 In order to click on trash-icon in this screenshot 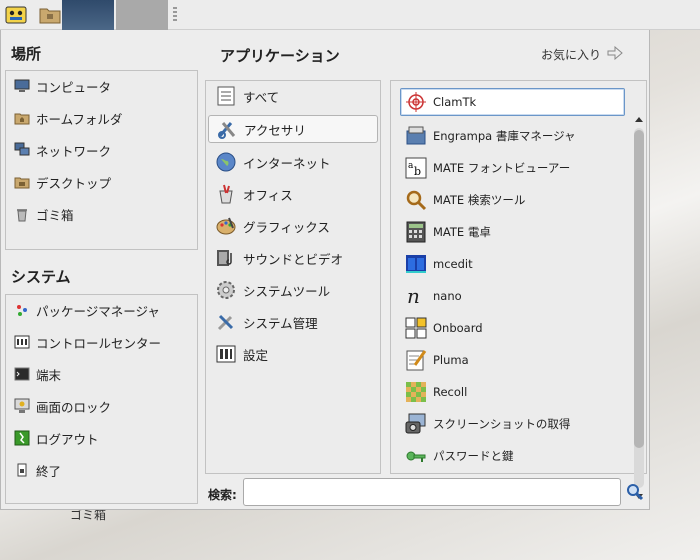, I will do `click(22, 214)`.